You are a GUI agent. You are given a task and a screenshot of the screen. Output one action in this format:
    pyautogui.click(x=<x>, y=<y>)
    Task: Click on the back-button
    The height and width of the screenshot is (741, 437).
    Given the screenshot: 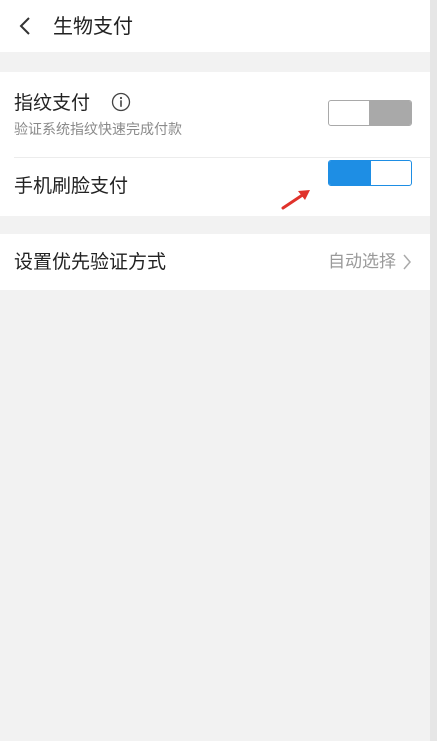 What is the action you would take?
    pyautogui.click(x=26, y=26)
    